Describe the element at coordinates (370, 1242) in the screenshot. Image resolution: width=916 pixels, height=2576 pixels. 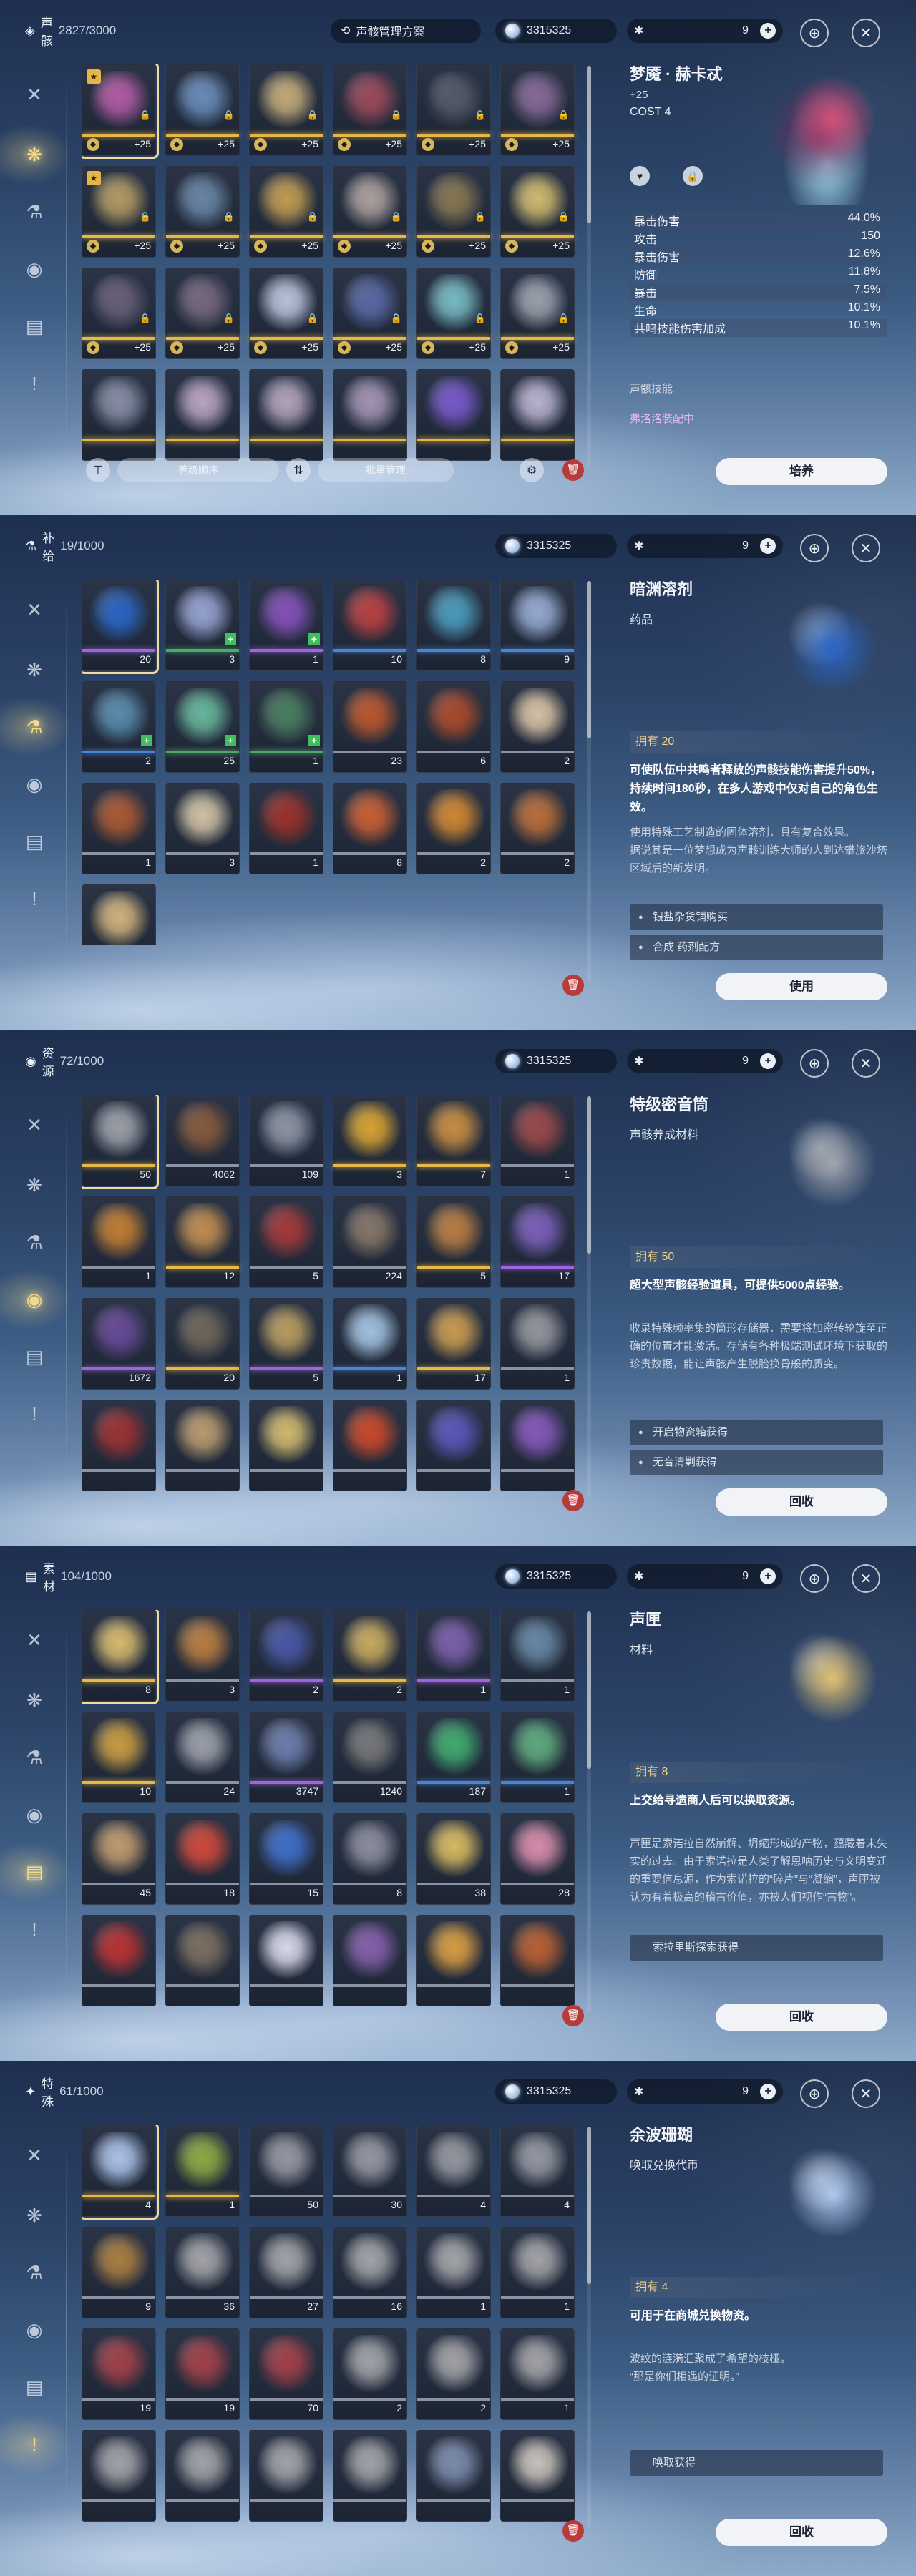
I see `inventory-slot: 224` at that location.